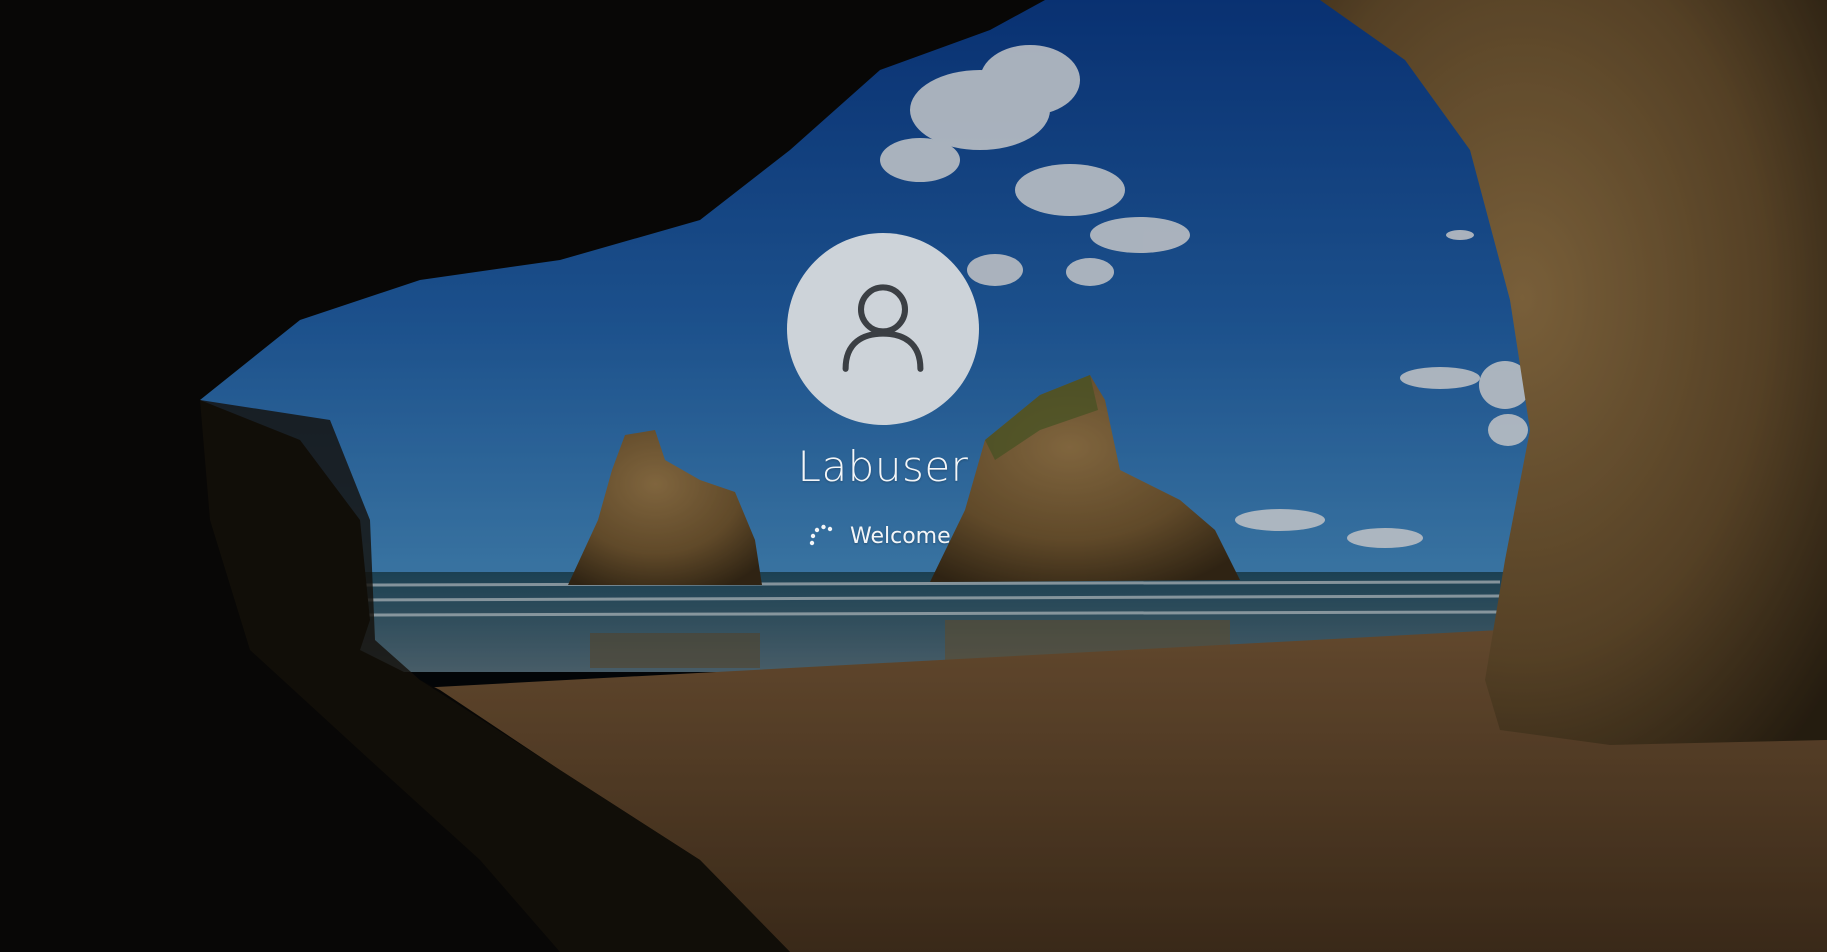 The width and height of the screenshot is (1827, 952). Describe the element at coordinates (900, 536) in the screenshot. I see `welcome-text: Welcome` at that location.